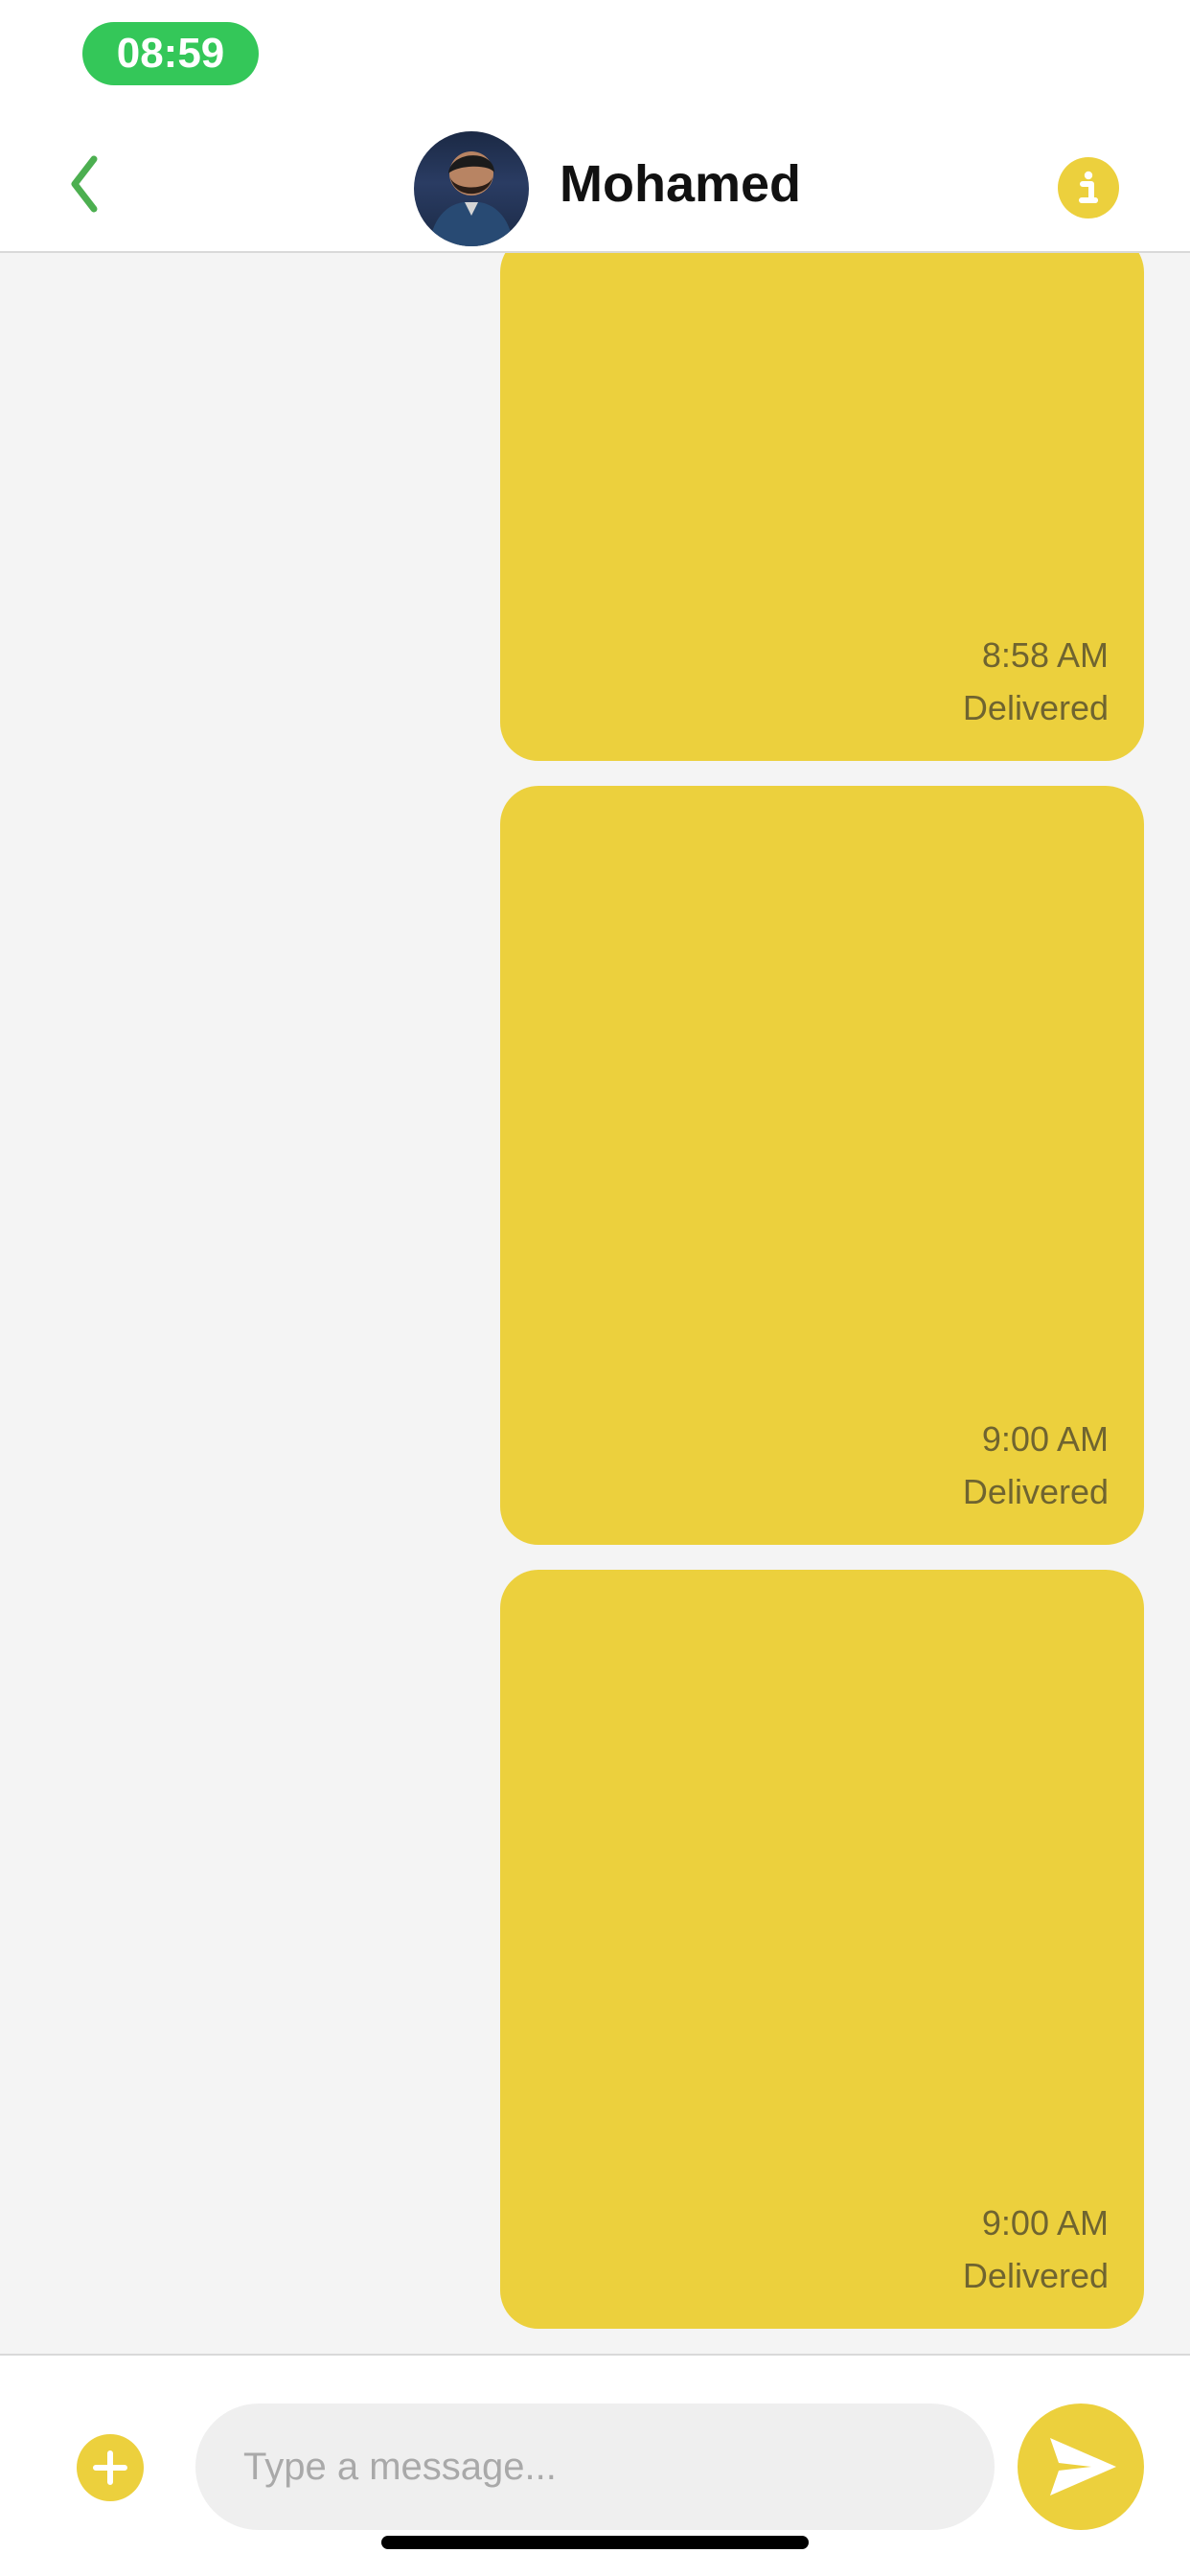 The image size is (1190, 2576). I want to click on message-input, so click(595, 2467).